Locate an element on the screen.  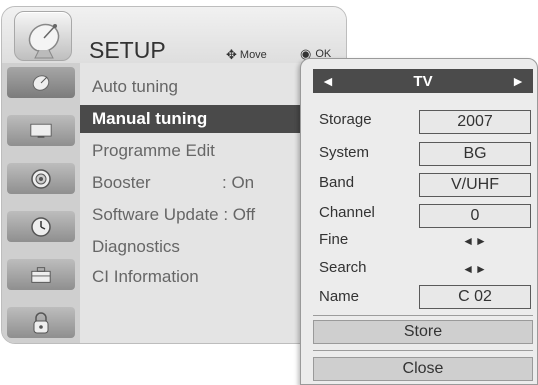
move-arrows-icon: ✥ is located at coordinates (231, 54).